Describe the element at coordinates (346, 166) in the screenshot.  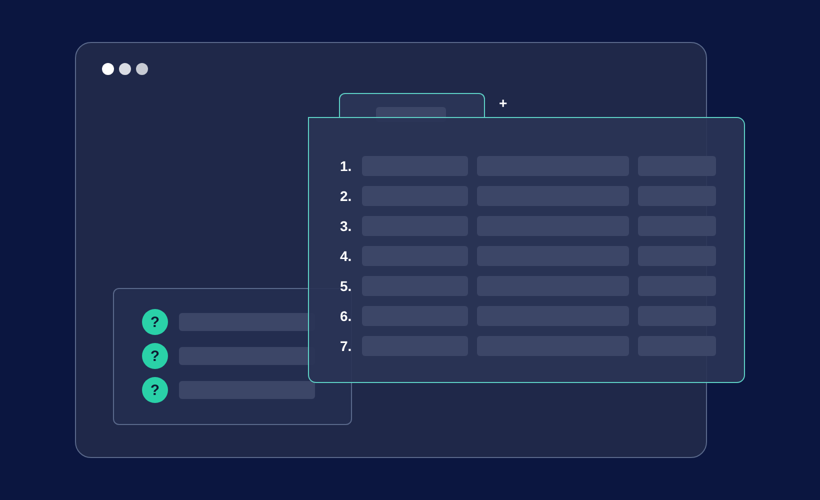
I see `row-number: 1.` at that location.